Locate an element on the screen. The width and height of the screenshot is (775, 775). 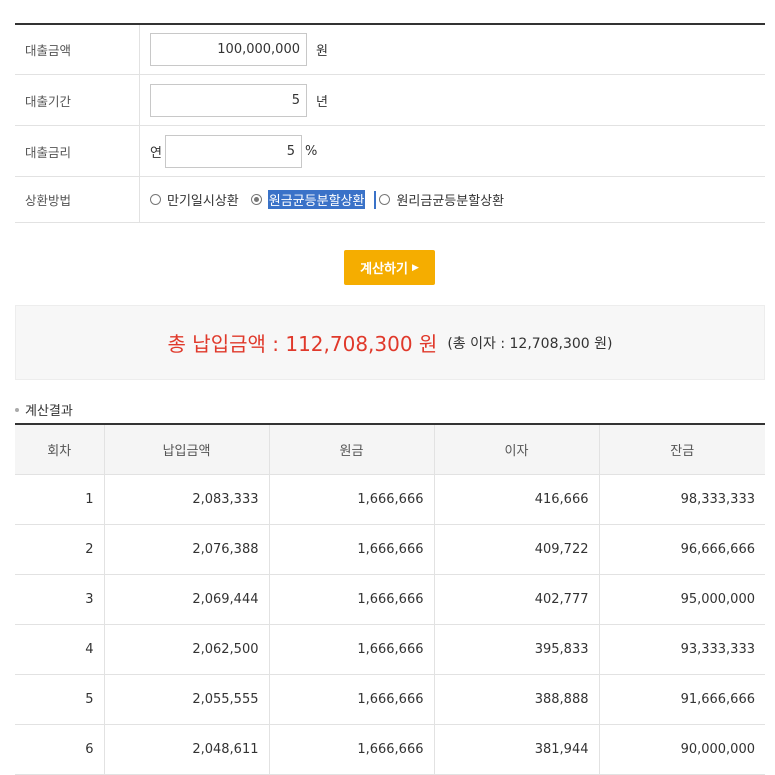
row-loan-amount: 대출금액 100,000,000 원 is located at coordinates (390, 50).